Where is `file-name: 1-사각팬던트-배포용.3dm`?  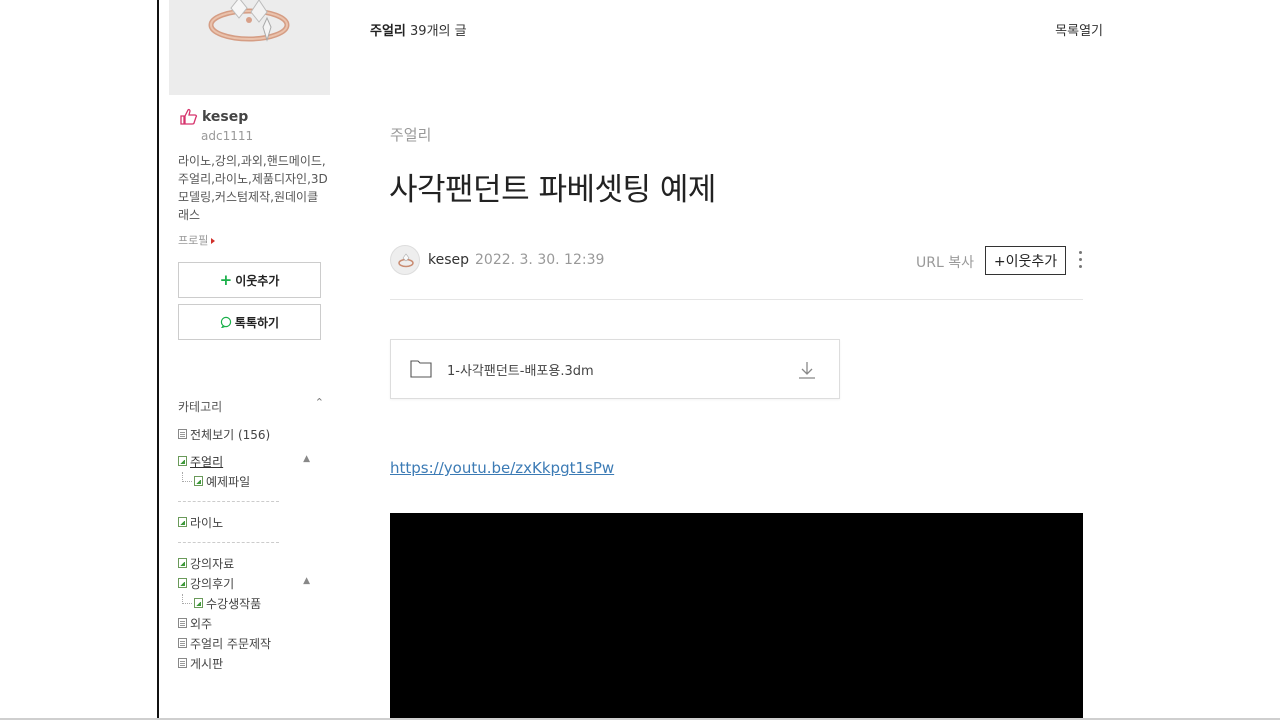
file-name: 1-사각팬던트-배포용.3dm is located at coordinates (520, 369).